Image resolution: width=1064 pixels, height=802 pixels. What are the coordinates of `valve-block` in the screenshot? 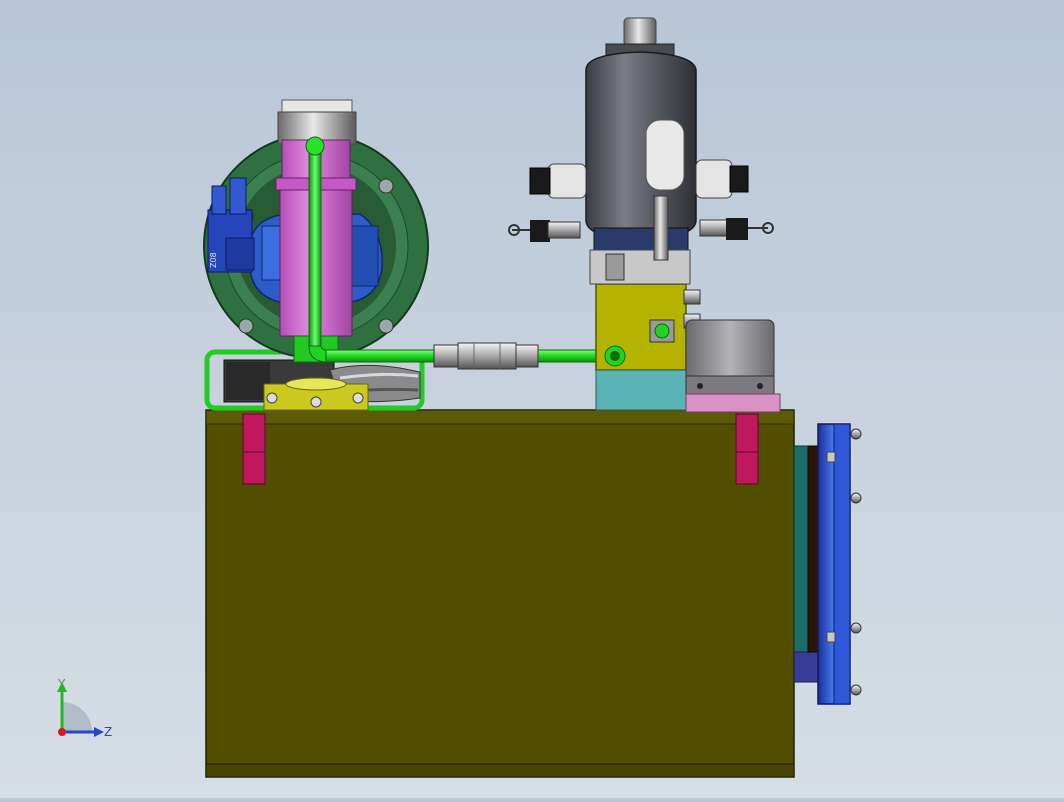 It's located at (648, 347).